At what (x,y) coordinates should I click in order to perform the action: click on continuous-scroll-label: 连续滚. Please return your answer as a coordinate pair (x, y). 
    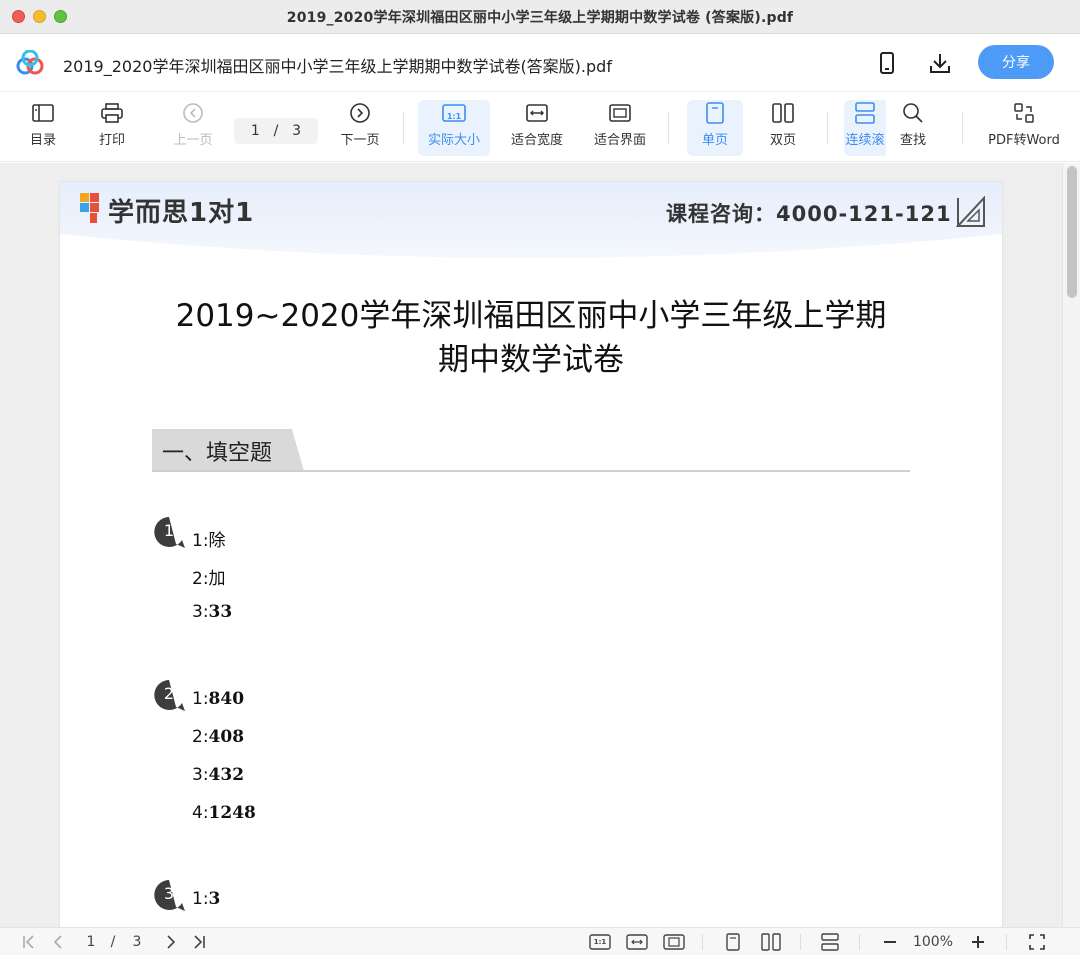
    Looking at the image, I should click on (865, 140).